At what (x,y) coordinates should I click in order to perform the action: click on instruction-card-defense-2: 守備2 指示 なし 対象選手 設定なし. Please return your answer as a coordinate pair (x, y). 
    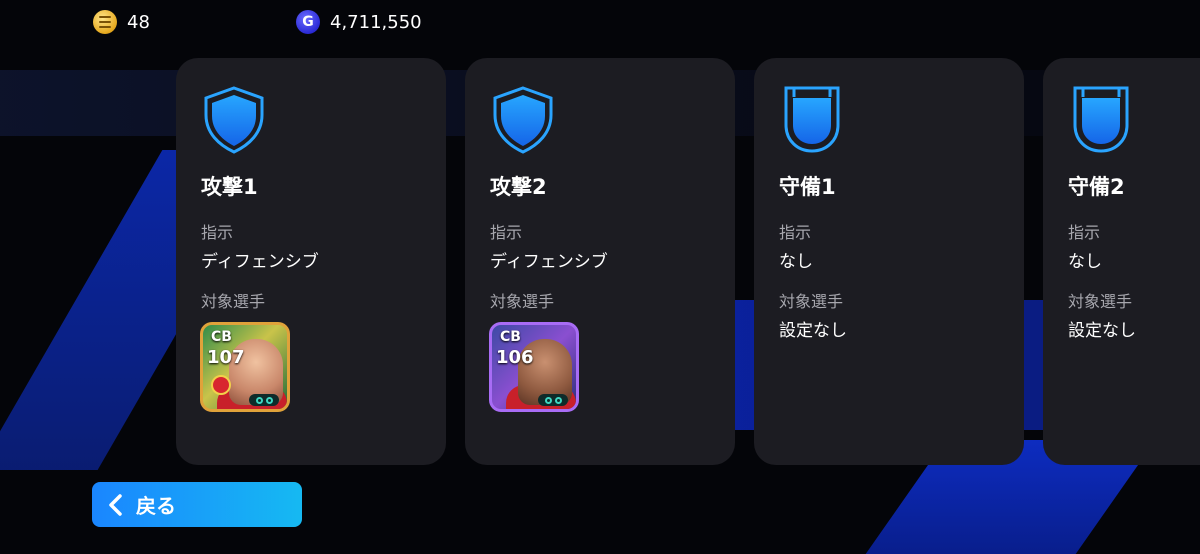
    Looking at the image, I should click on (1121, 261).